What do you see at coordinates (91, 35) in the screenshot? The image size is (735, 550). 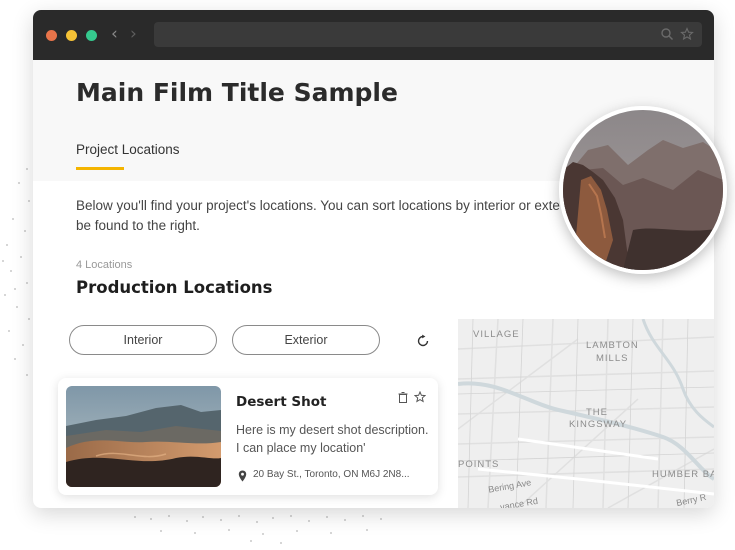 I see `maximize-window-dot` at bounding box center [91, 35].